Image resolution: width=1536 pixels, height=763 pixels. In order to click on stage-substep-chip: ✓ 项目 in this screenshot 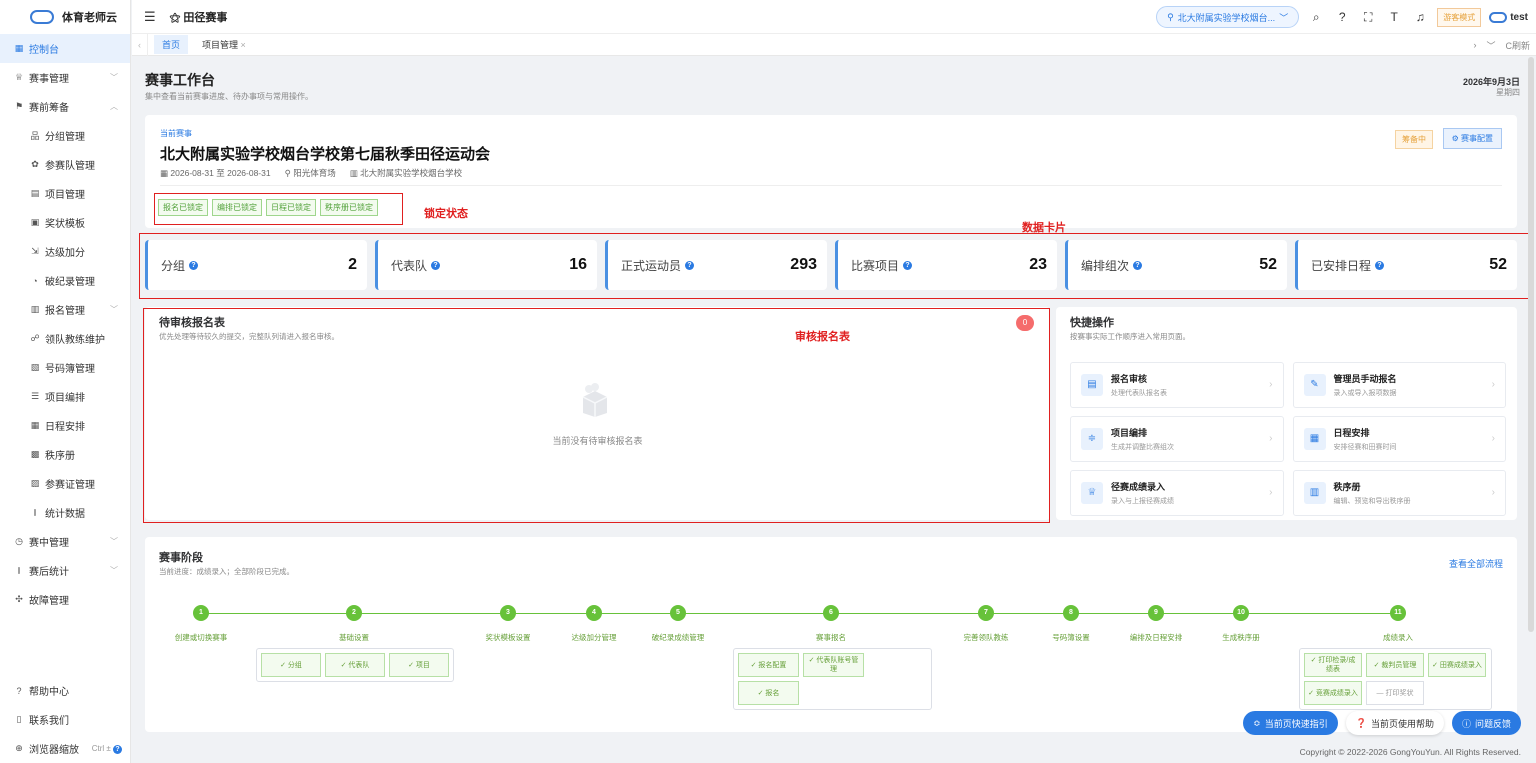, I will do `click(419, 665)`.